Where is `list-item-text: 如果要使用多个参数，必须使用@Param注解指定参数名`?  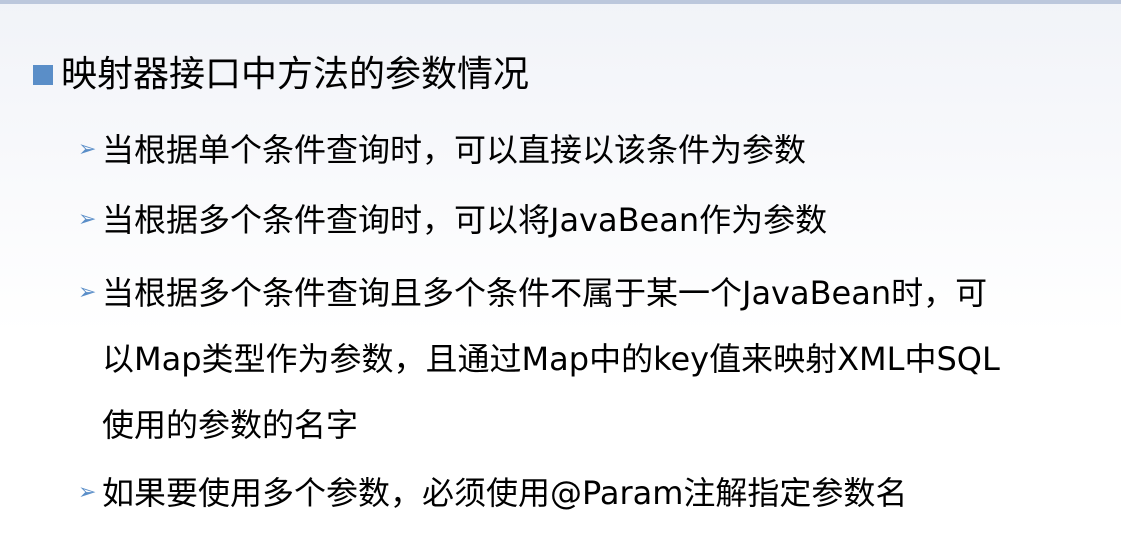 list-item-text: 如果要使用多个参数，必须使用@Param注解指定参数名 is located at coordinates (505, 493).